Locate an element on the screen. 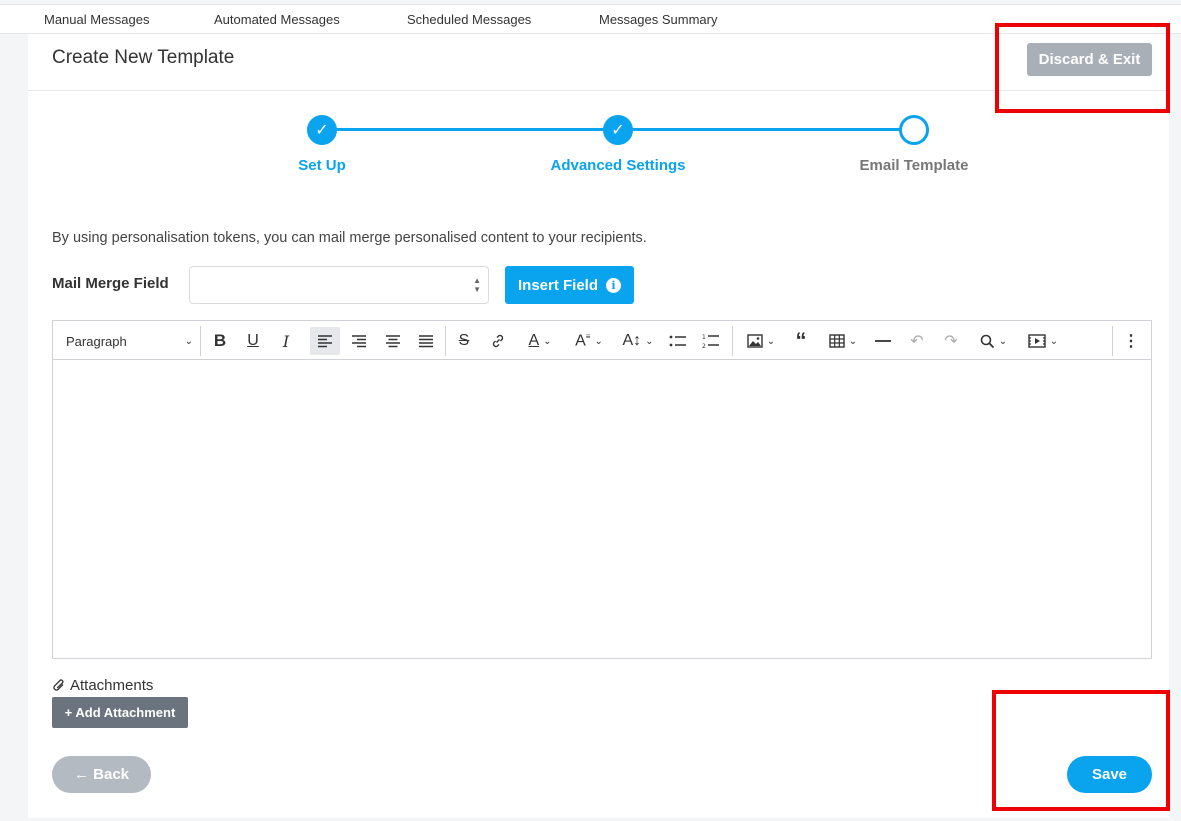  media-icon is located at coordinates (1037, 341).